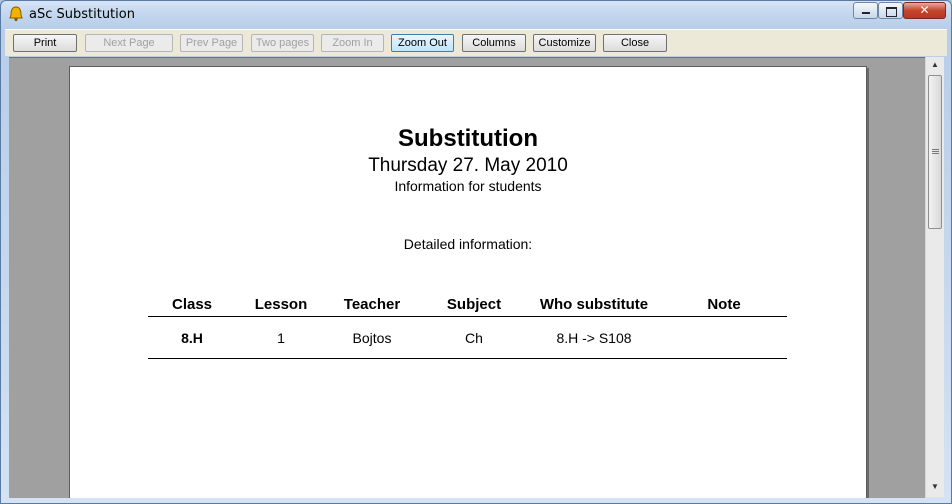 The image size is (952, 504). What do you see at coordinates (467, 358) in the screenshot?
I see `table-bottom-rule` at bounding box center [467, 358].